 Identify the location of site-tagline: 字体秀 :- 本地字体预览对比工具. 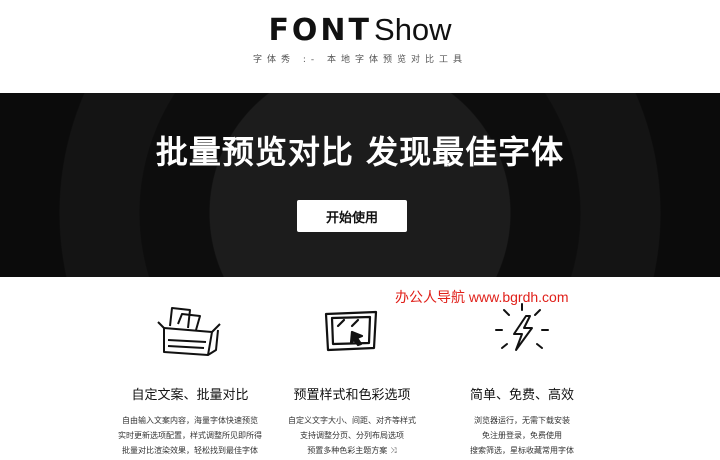
(359, 60).